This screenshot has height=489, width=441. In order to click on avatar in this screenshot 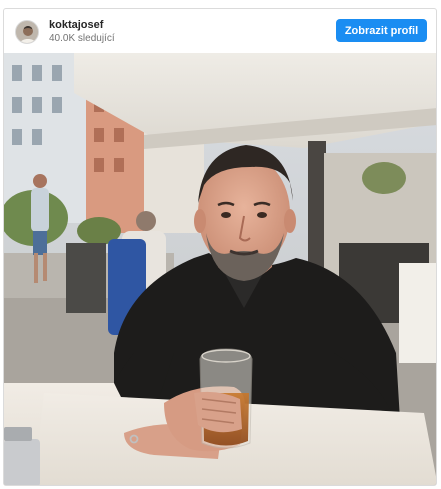, I will do `click(27, 32)`.